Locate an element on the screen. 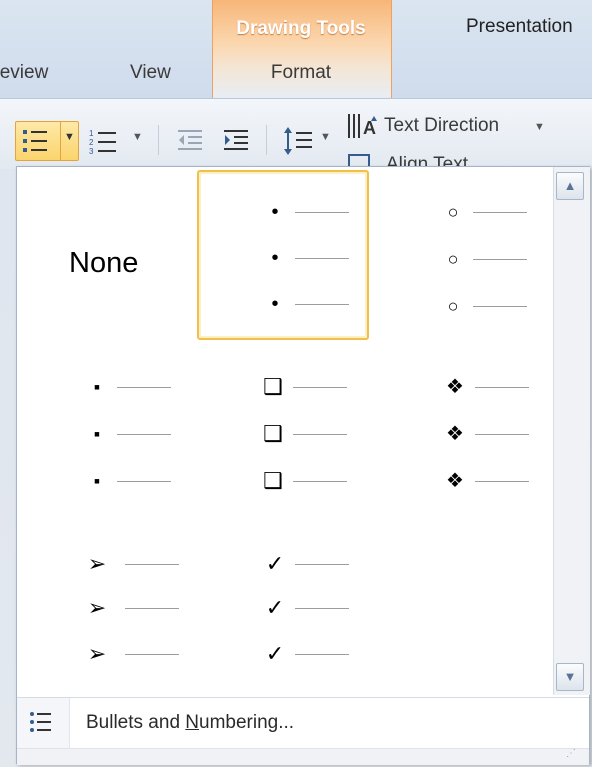  split-divider is located at coordinates (60, 141).